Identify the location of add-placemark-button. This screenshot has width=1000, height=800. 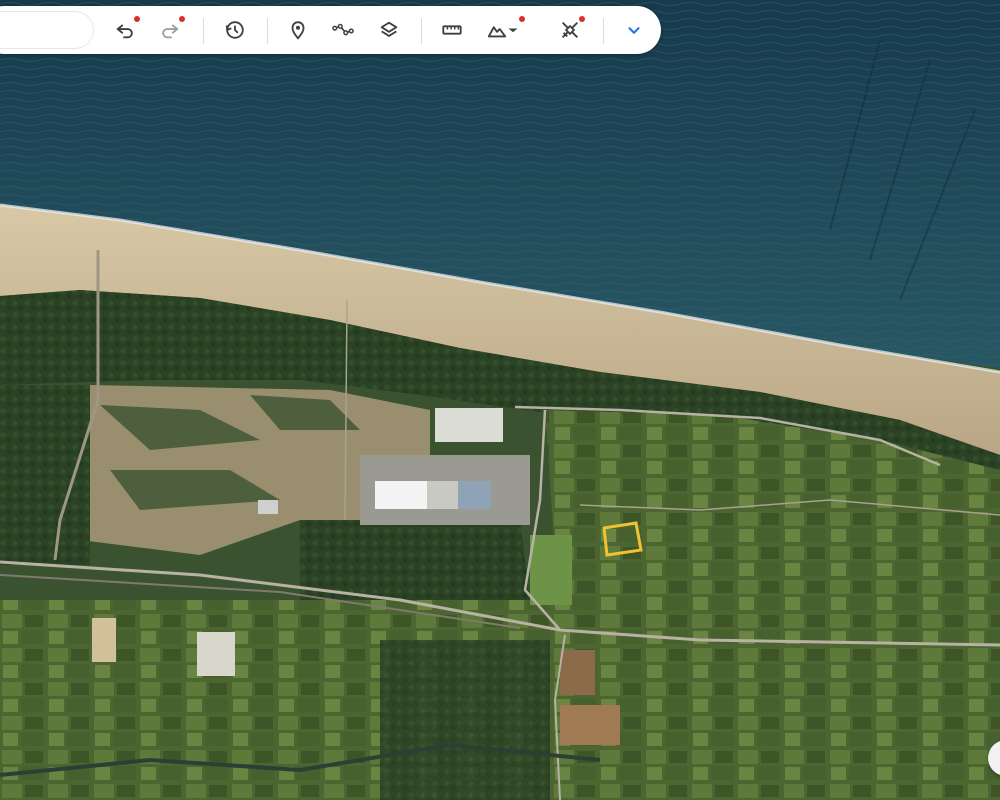
(298, 30).